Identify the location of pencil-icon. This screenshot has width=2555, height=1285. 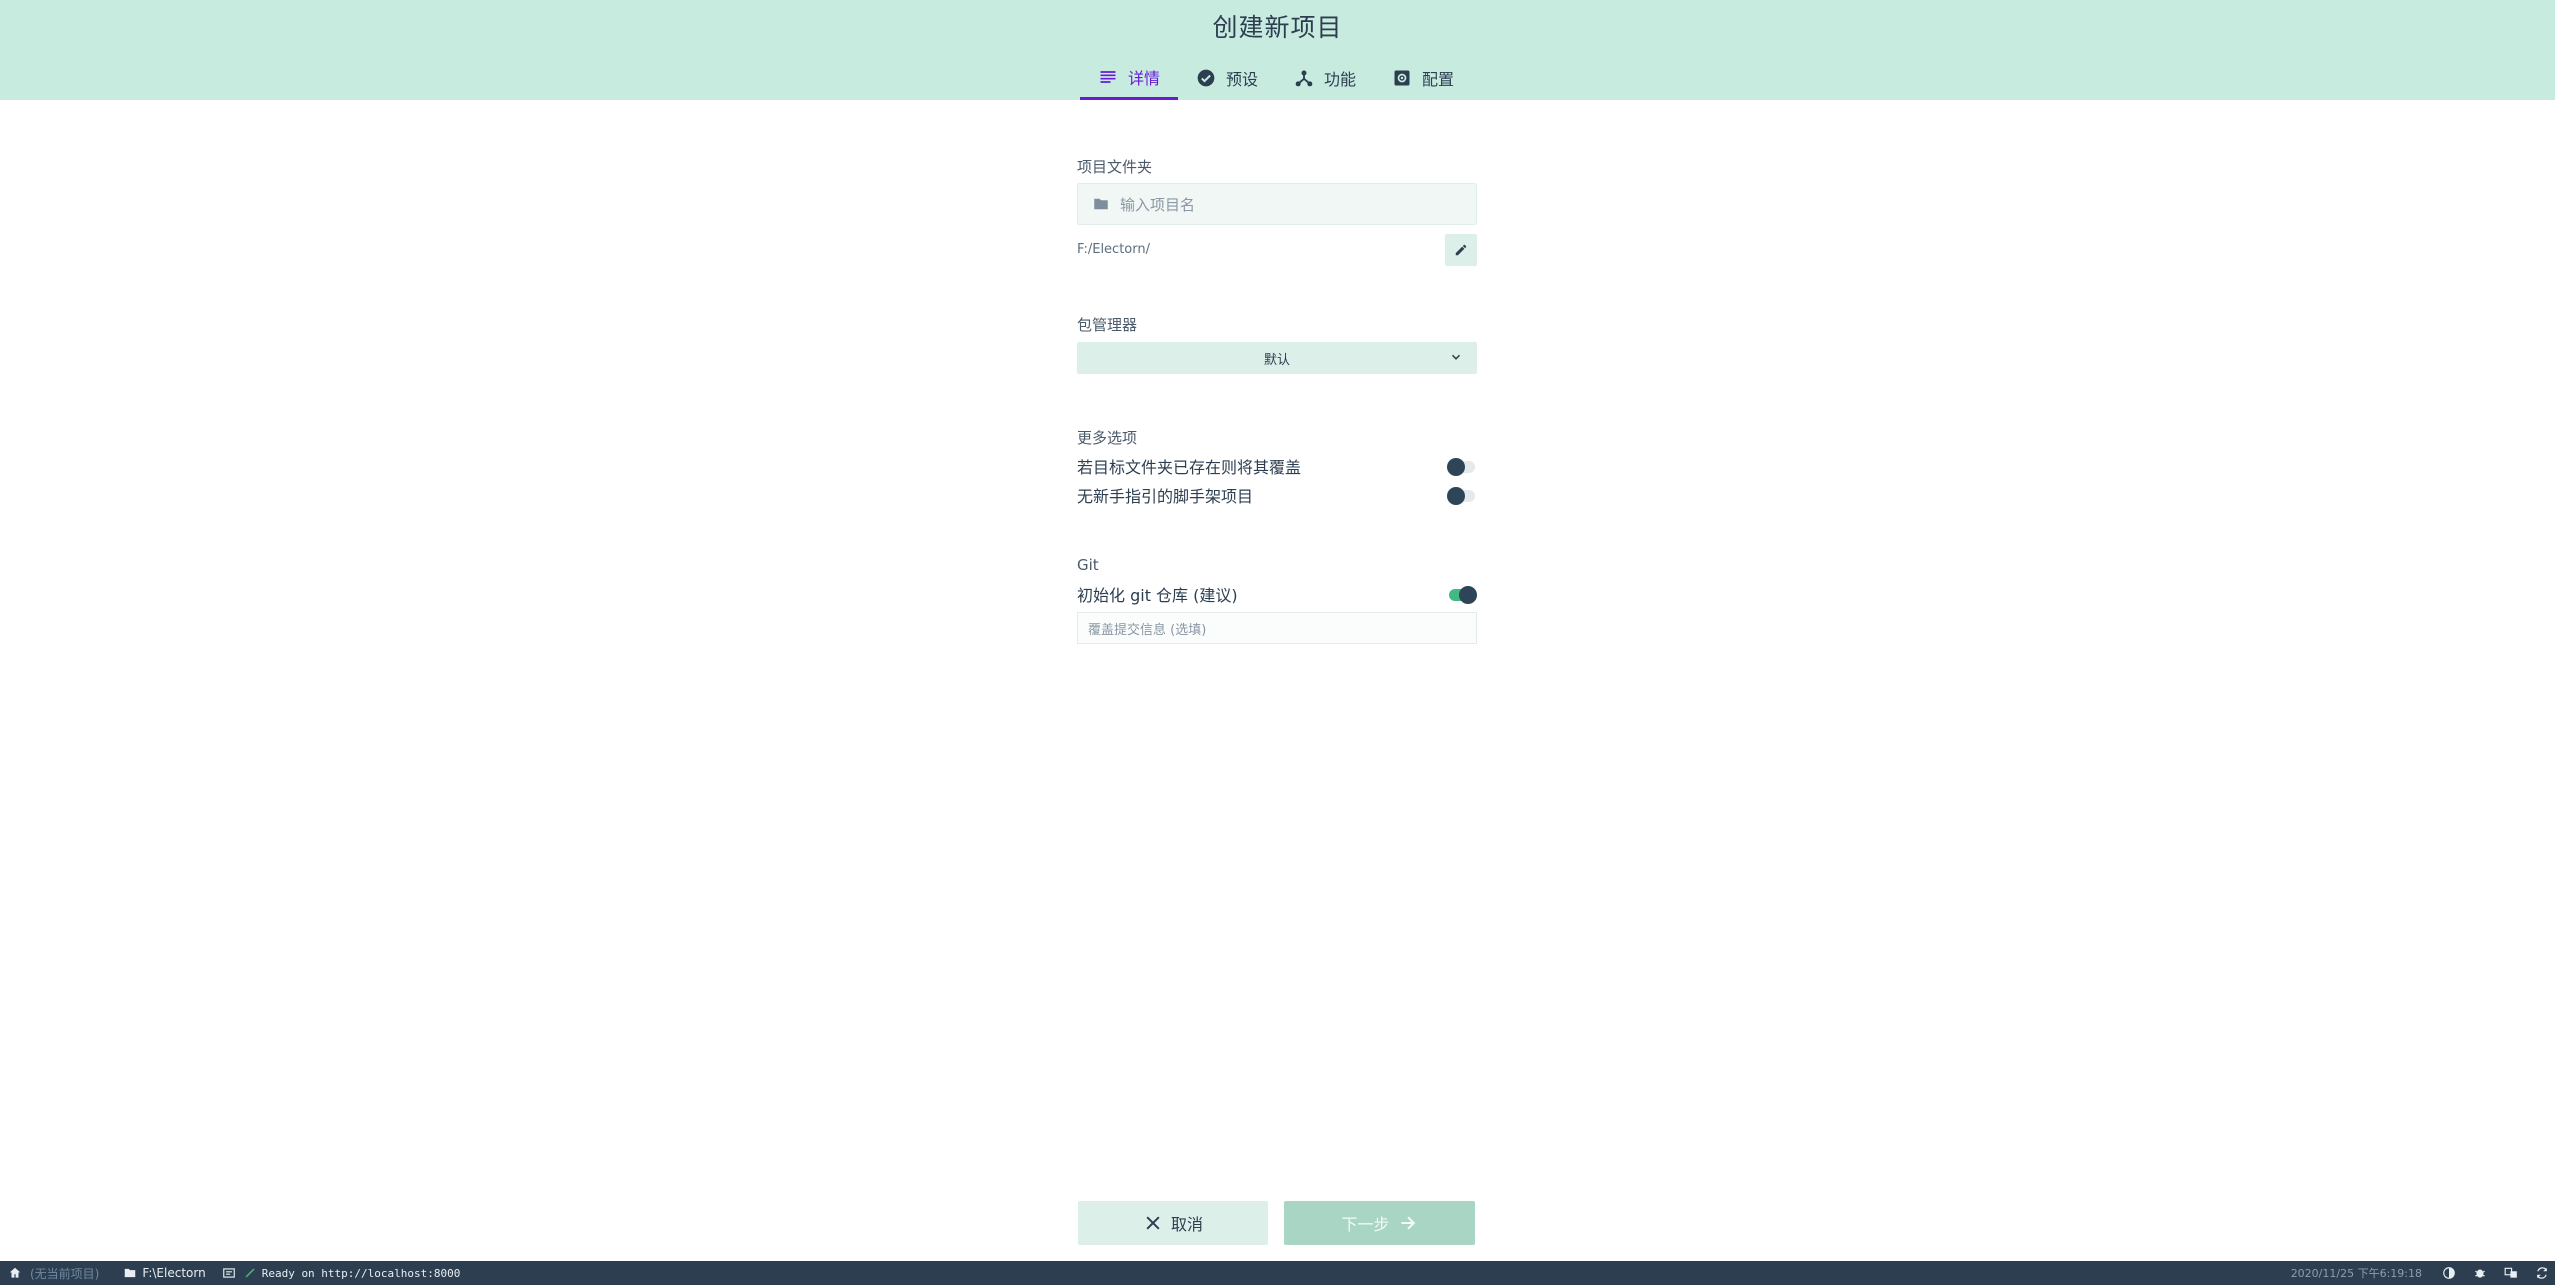
(1461, 250).